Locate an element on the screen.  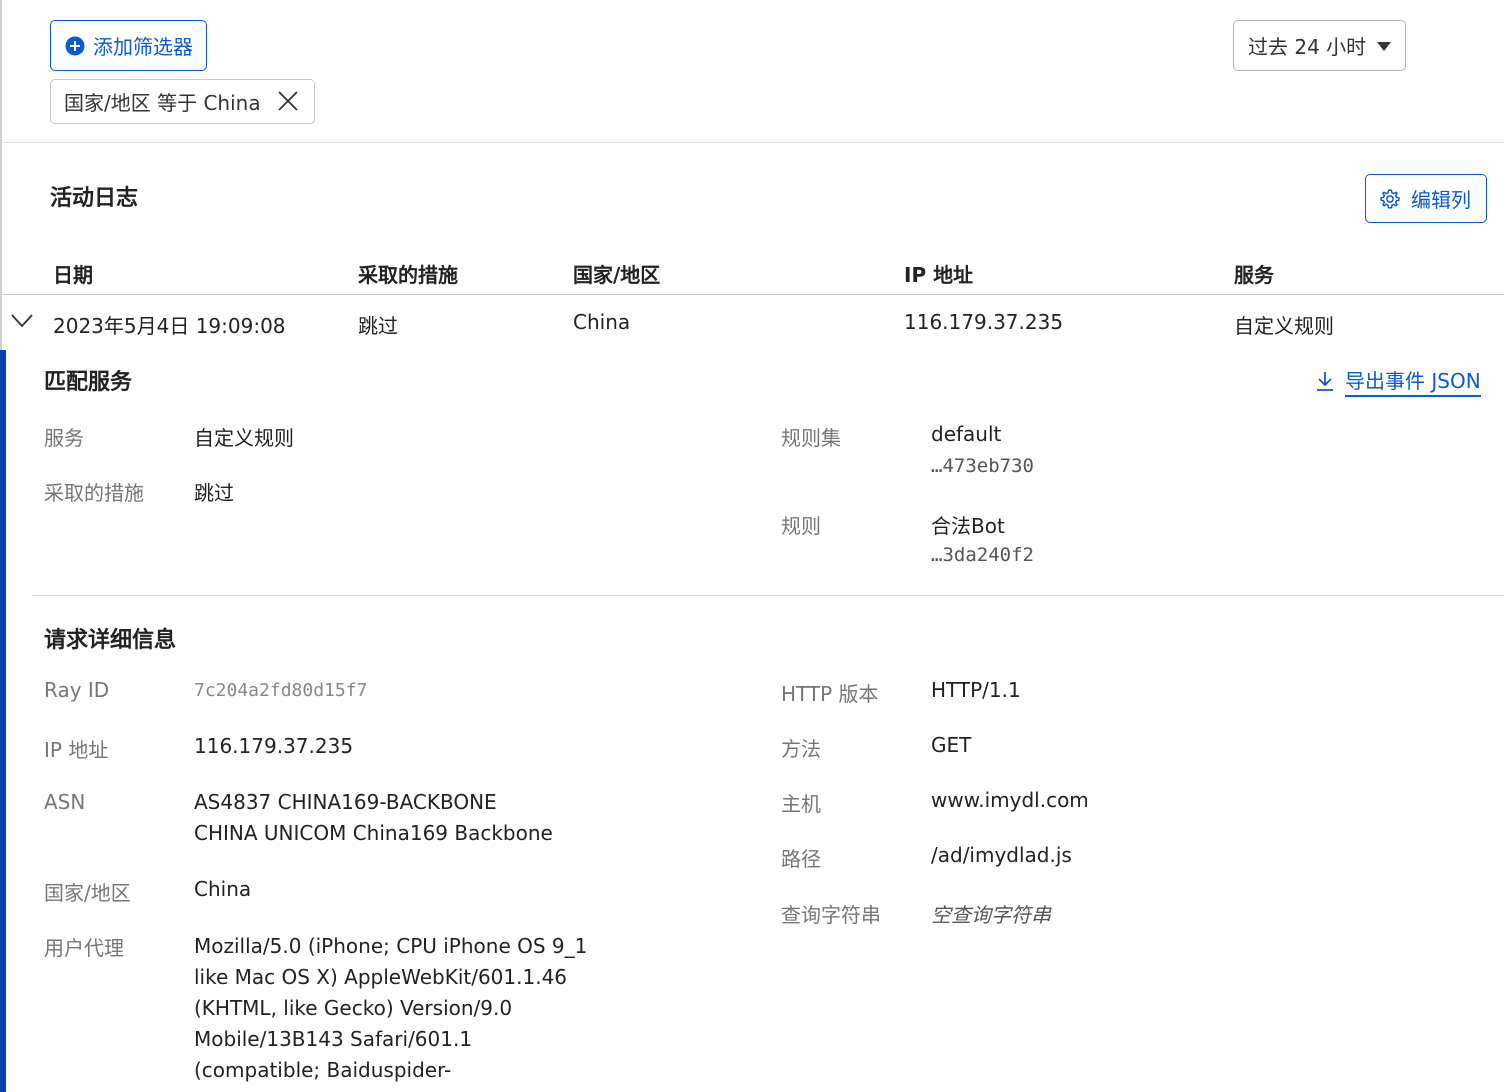
details-divider is located at coordinates (768, 595).